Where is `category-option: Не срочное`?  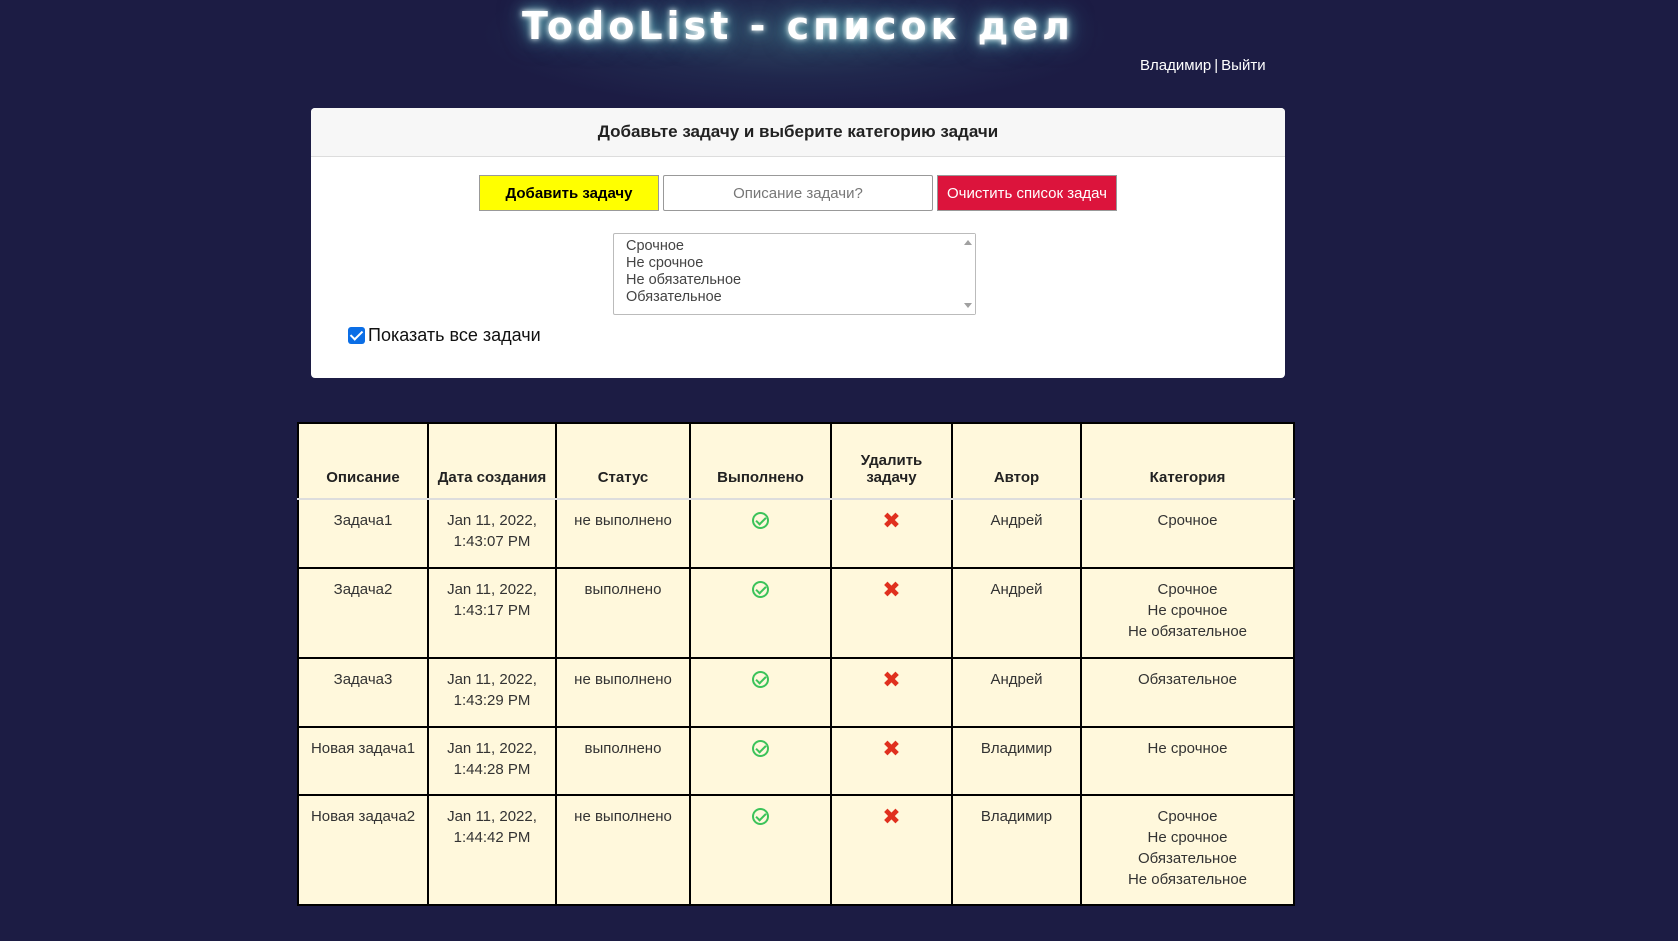
category-option: Не срочное is located at coordinates (794, 263).